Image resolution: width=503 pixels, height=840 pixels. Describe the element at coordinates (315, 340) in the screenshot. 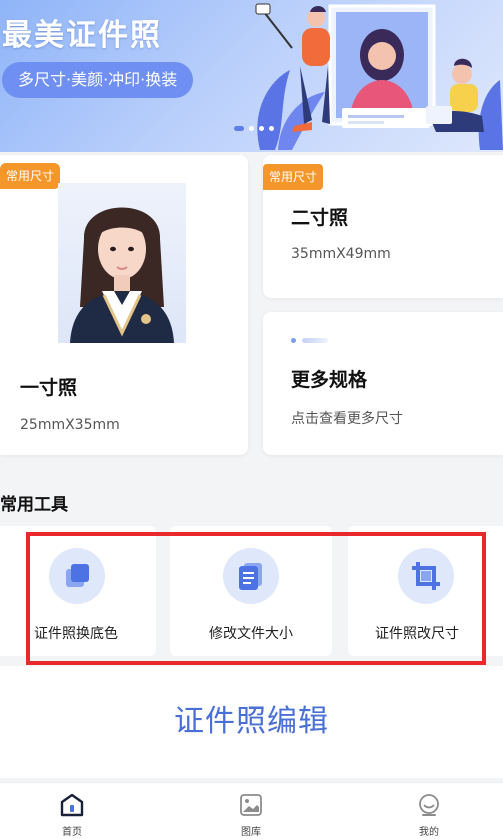

I see `decor-dash` at that location.